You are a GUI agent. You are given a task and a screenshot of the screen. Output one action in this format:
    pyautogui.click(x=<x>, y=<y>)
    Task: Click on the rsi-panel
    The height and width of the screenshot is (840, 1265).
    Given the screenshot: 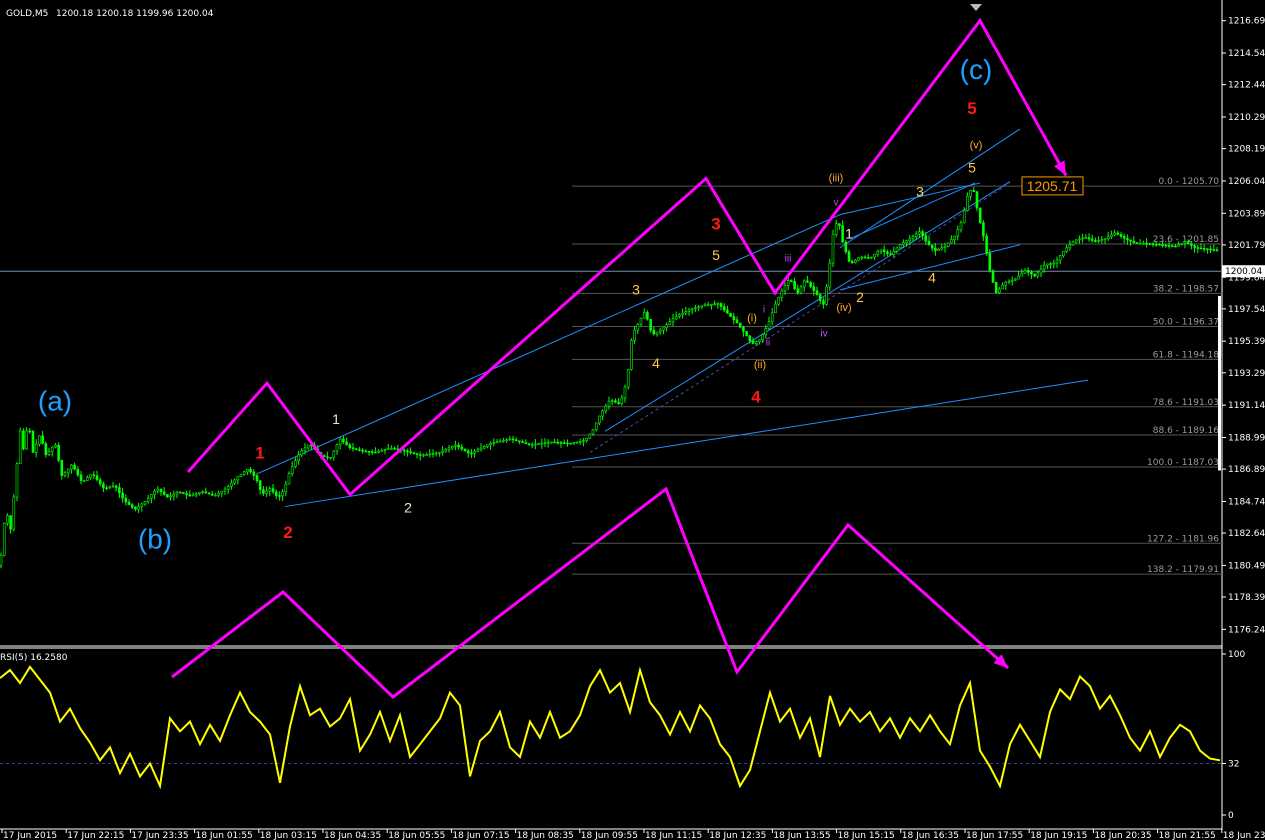 What is the action you would take?
    pyautogui.click(x=611, y=727)
    